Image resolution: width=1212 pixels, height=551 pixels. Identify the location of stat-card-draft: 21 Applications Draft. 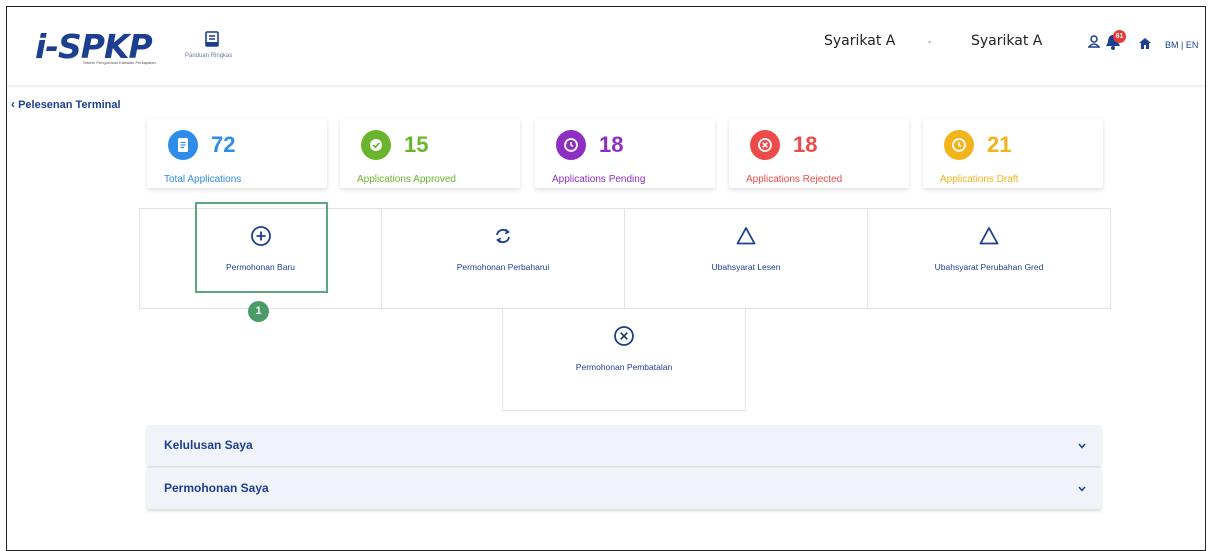
(1013, 153).